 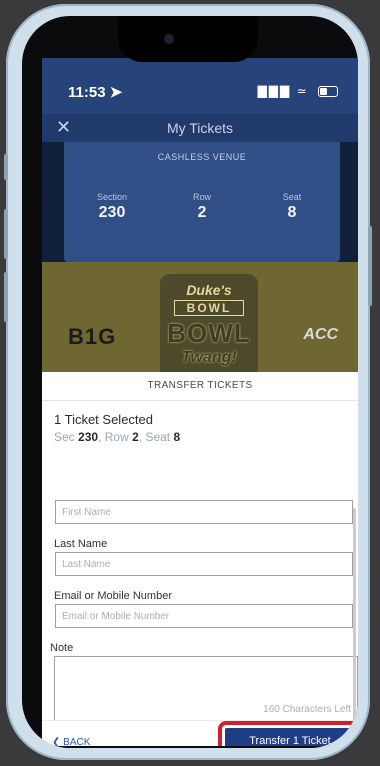 I want to click on event-banner: B1G Duke's BOWL BOWL Twang! ACC, so click(x=200, y=322).